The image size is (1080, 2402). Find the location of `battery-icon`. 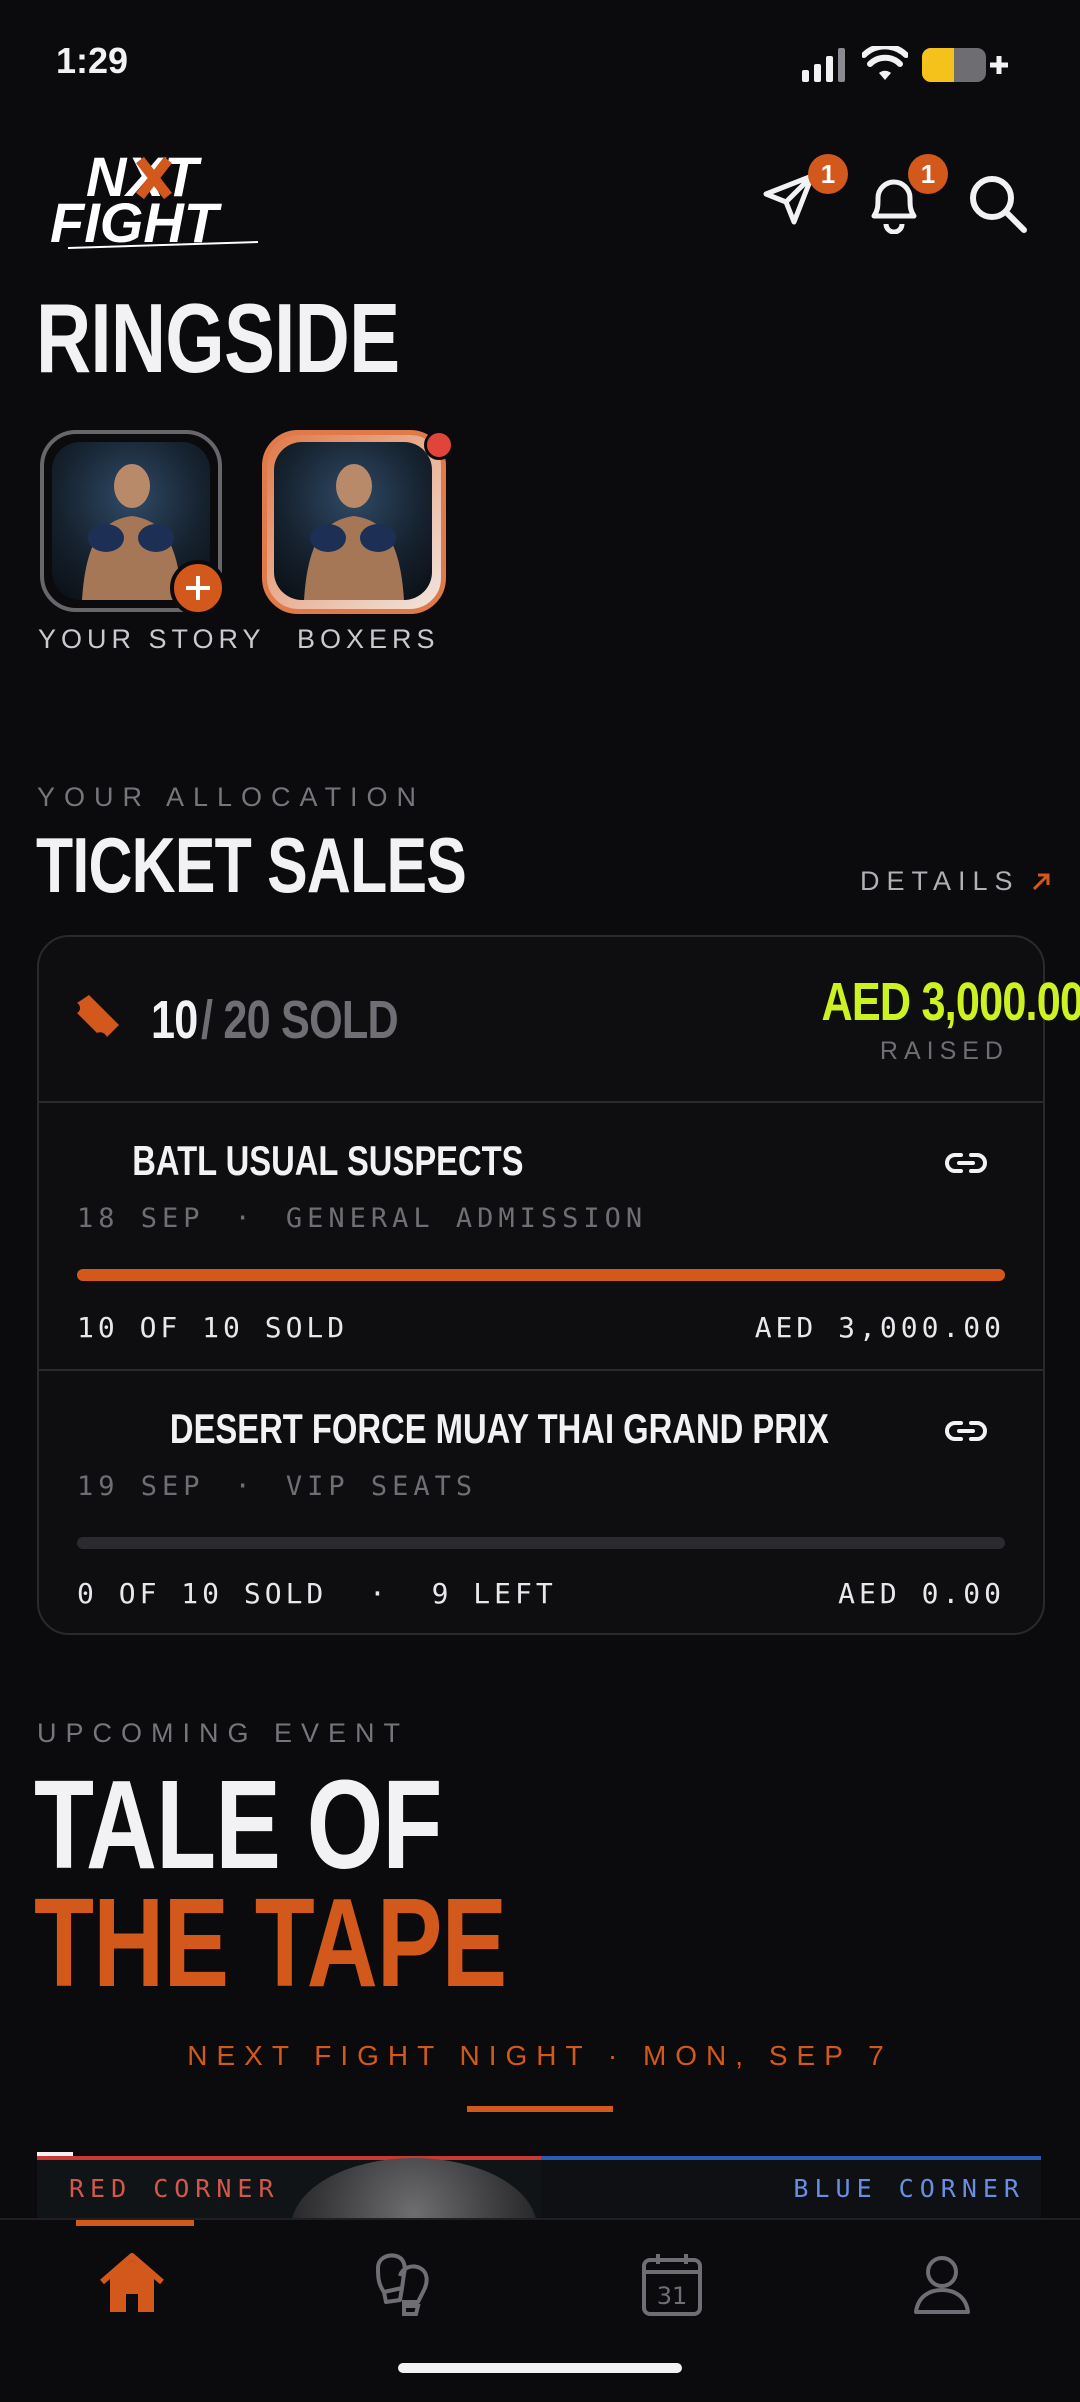

battery-icon is located at coordinates (965, 67).